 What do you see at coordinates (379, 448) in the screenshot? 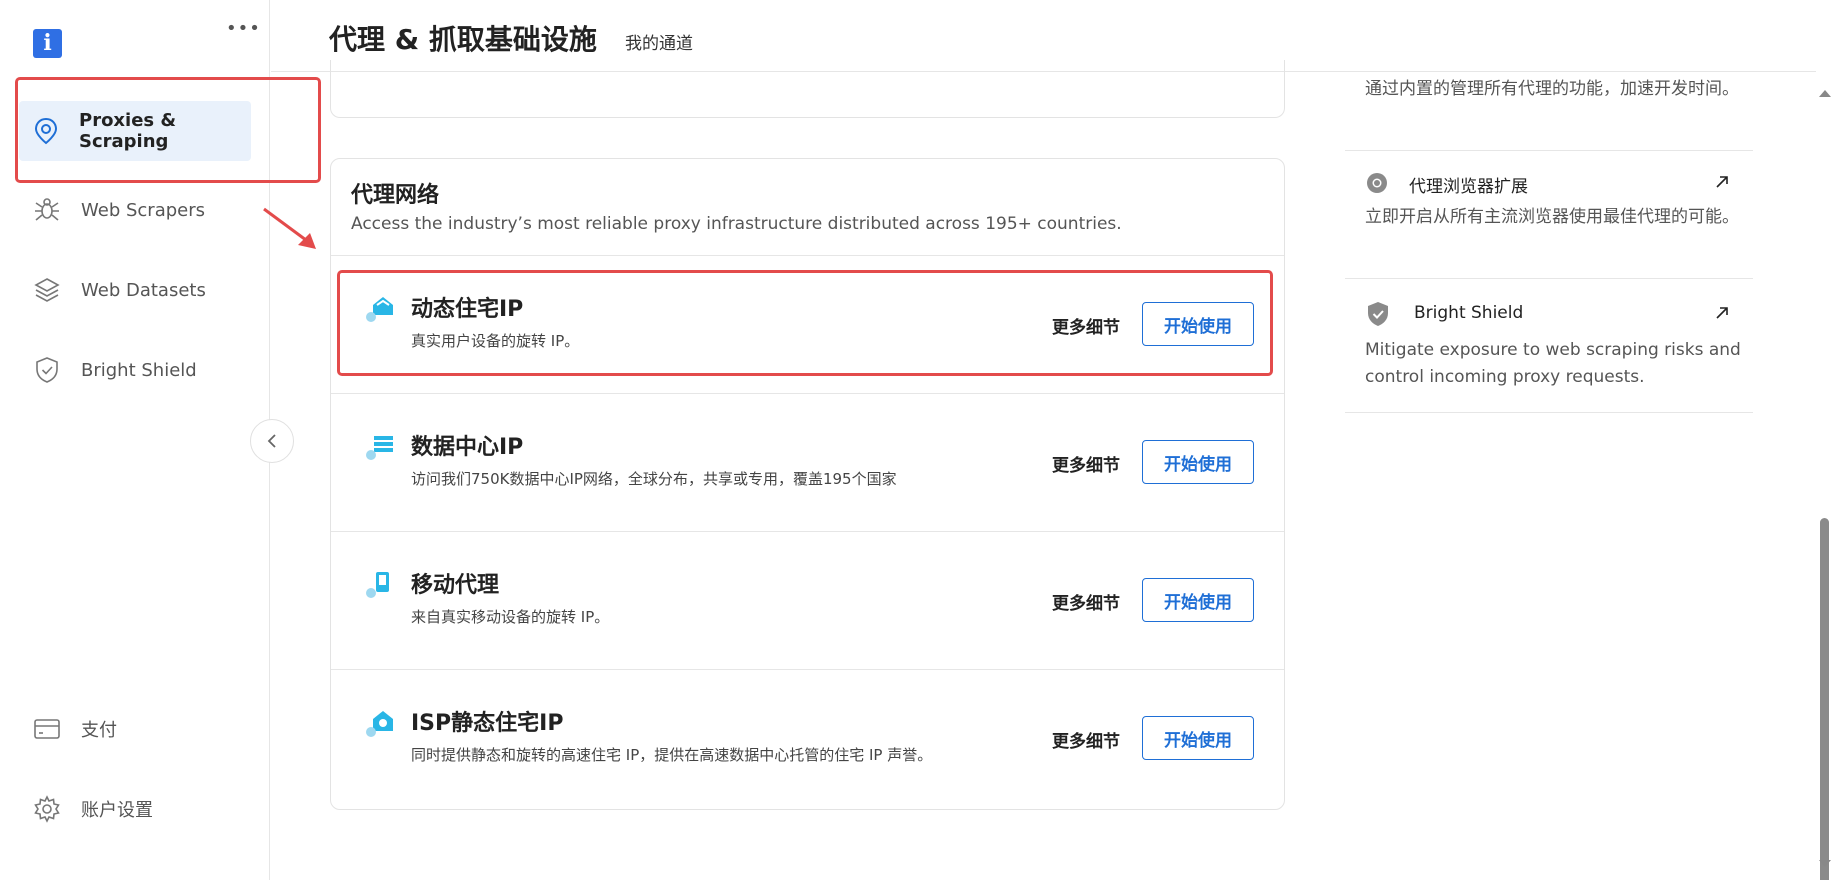
I see `datacenter-server-icon` at bounding box center [379, 448].